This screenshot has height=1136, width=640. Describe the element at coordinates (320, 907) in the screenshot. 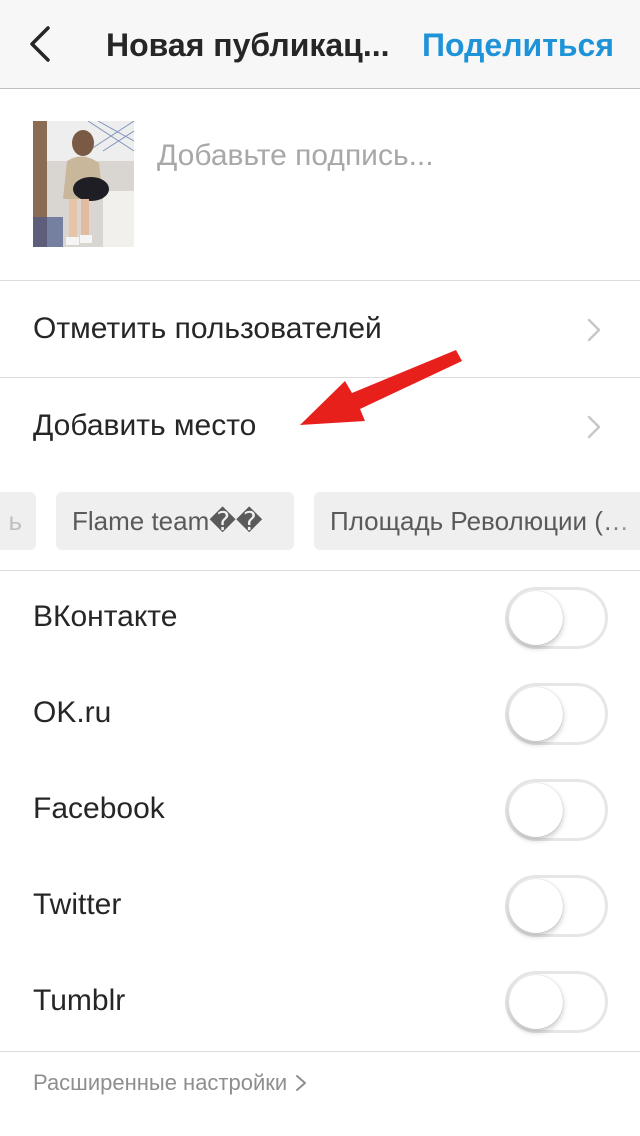

I see `share-row-twitter: Twitter` at that location.